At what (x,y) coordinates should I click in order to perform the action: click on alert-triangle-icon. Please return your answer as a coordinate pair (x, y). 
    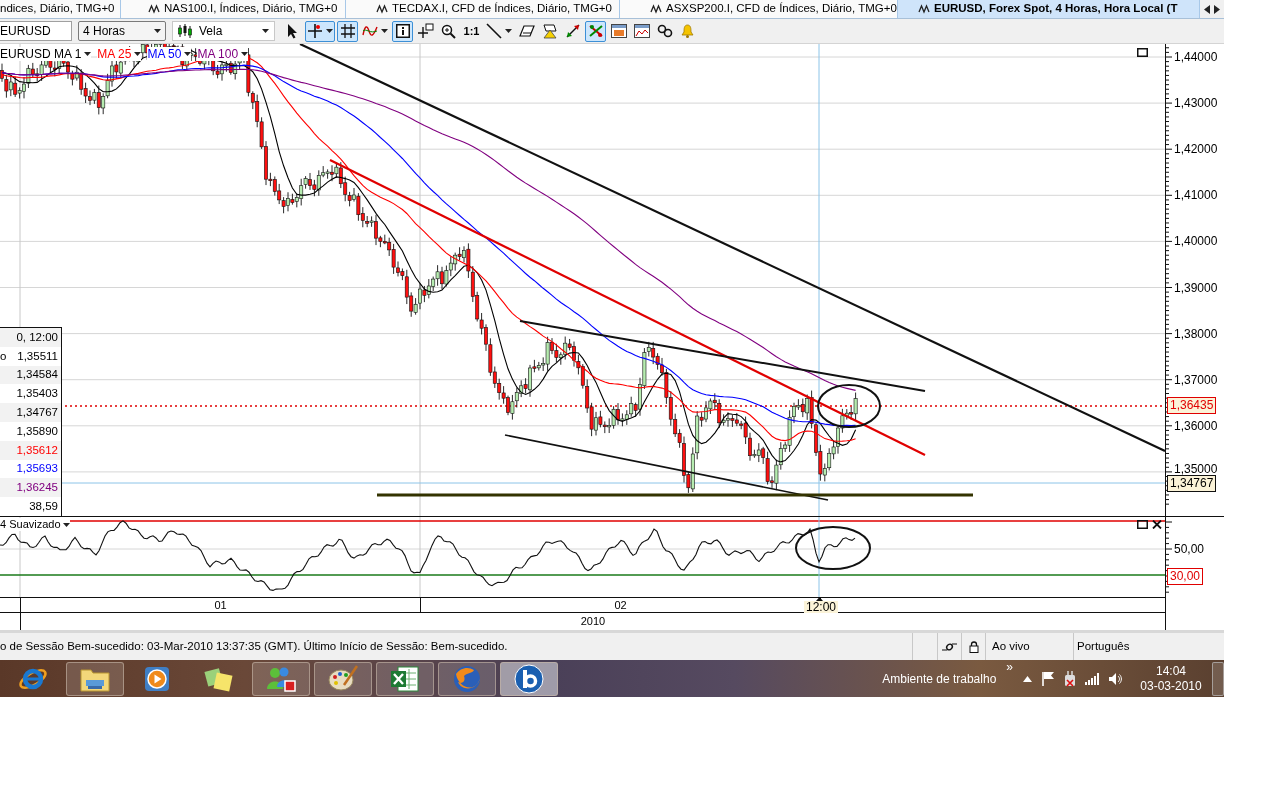
    Looking at the image, I should click on (549, 31).